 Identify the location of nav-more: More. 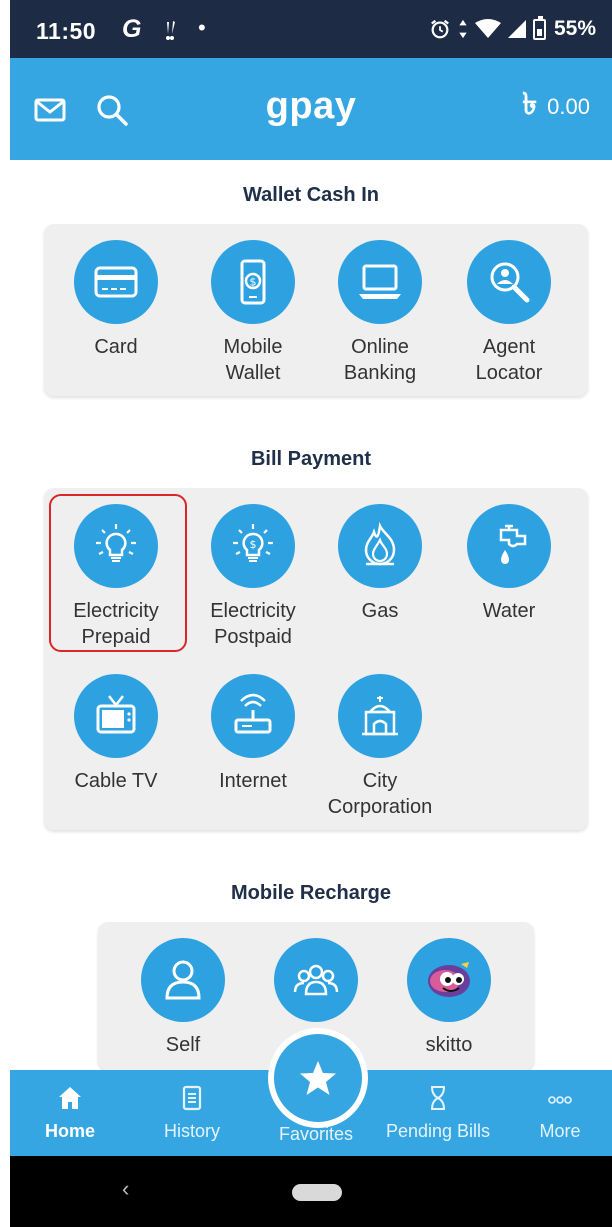
(556, 1113).